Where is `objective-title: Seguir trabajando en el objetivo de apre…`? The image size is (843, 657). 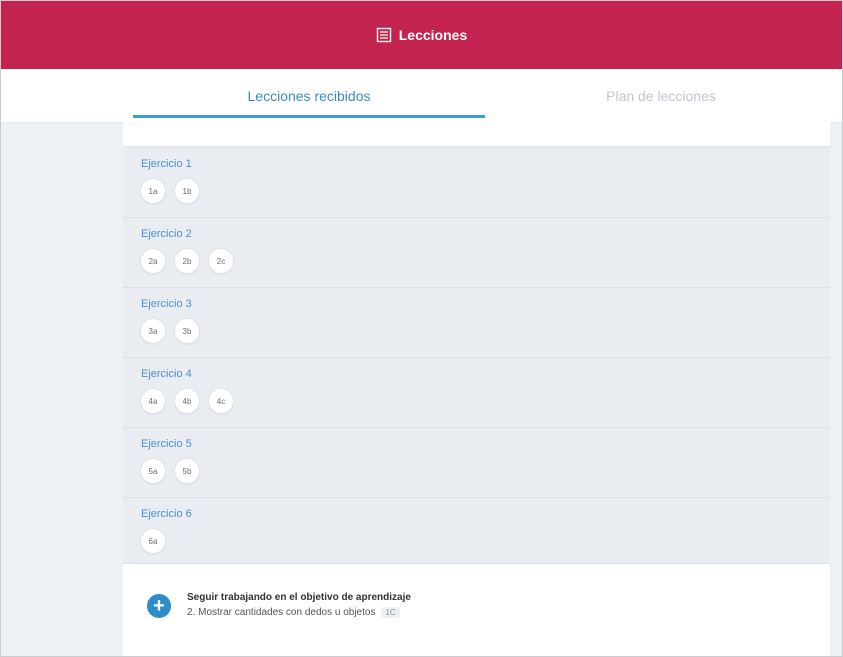
objective-title: Seguir trabajando en el objetivo de apre… is located at coordinates (299, 597).